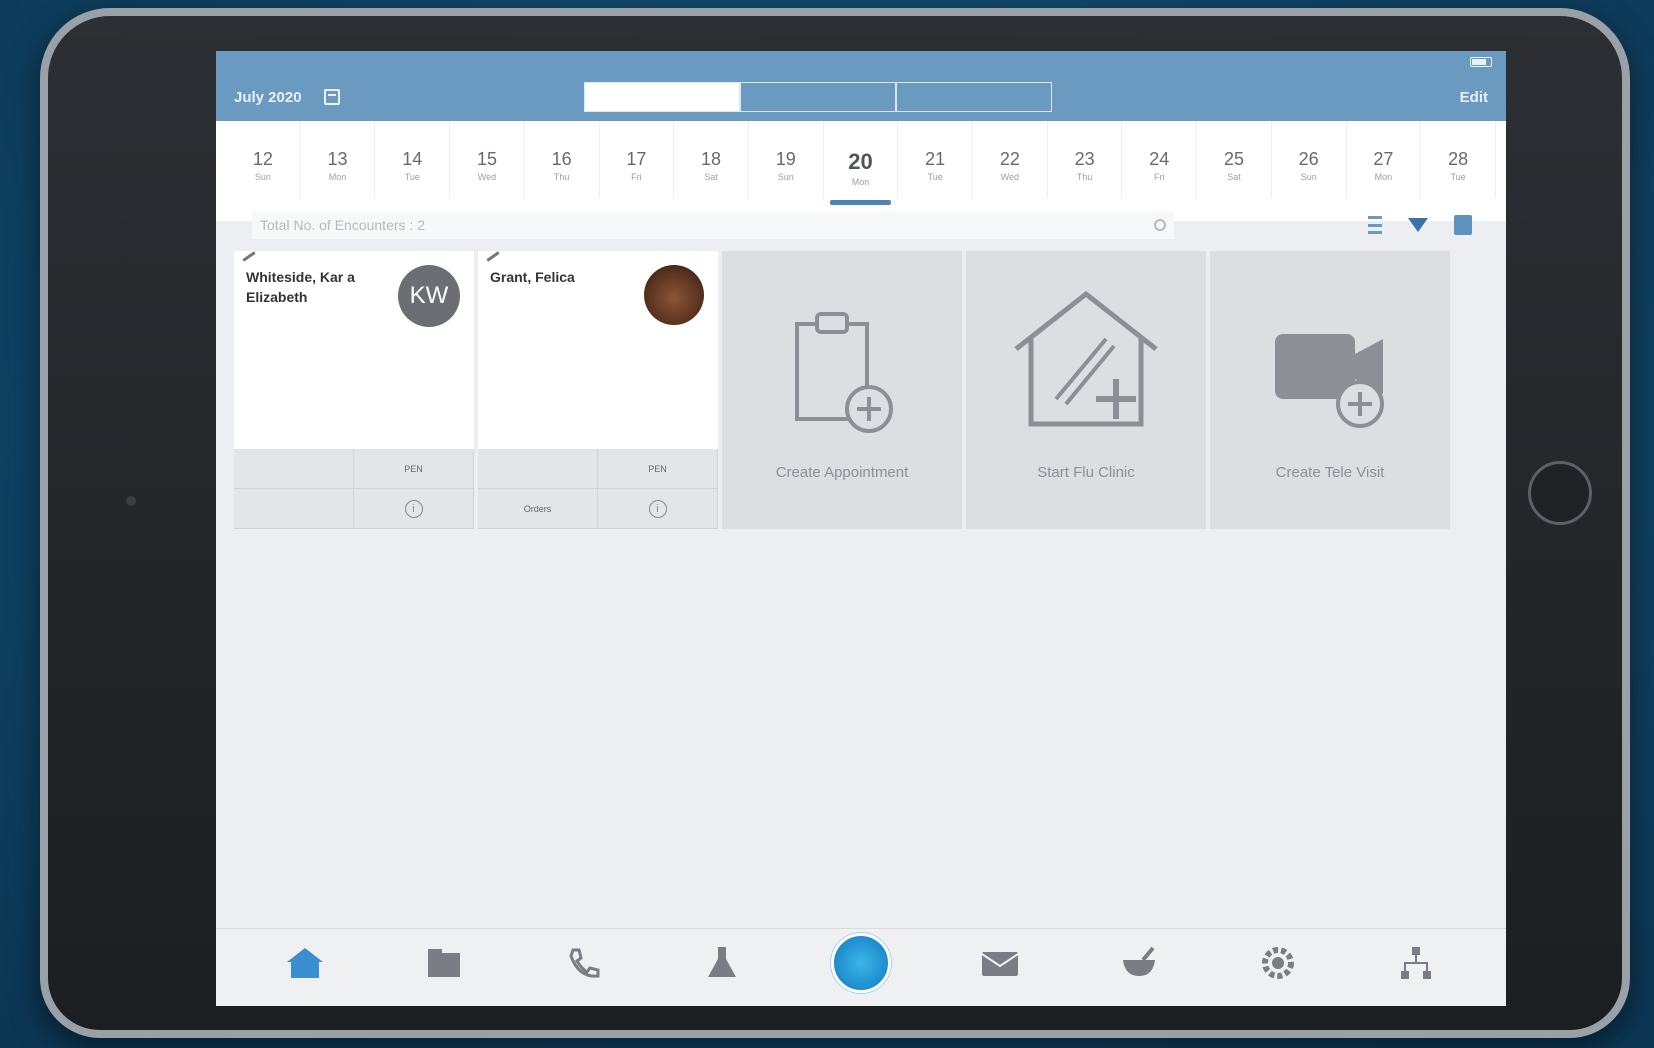 This screenshot has height=1048, width=1654. Describe the element at coordinates (1086, 358) in the screenshot. I see `house-syringe-icon` at that location.